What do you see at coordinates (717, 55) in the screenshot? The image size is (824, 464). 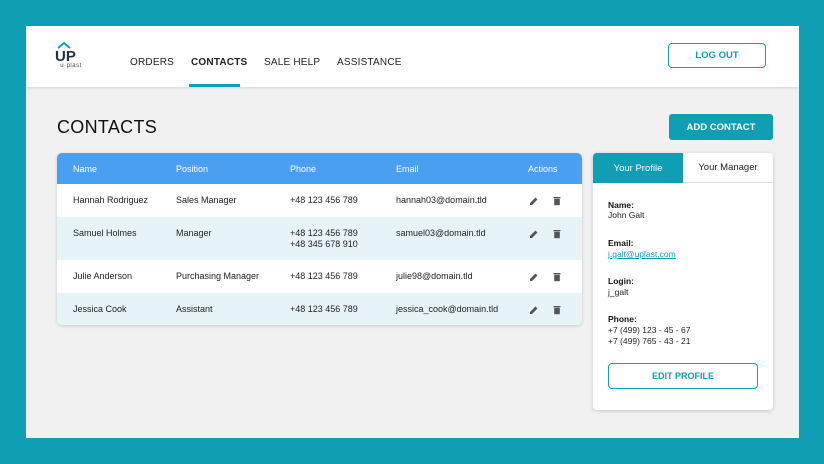 I see `logout-button: LOG OUT` at bounding box center [717, 55].